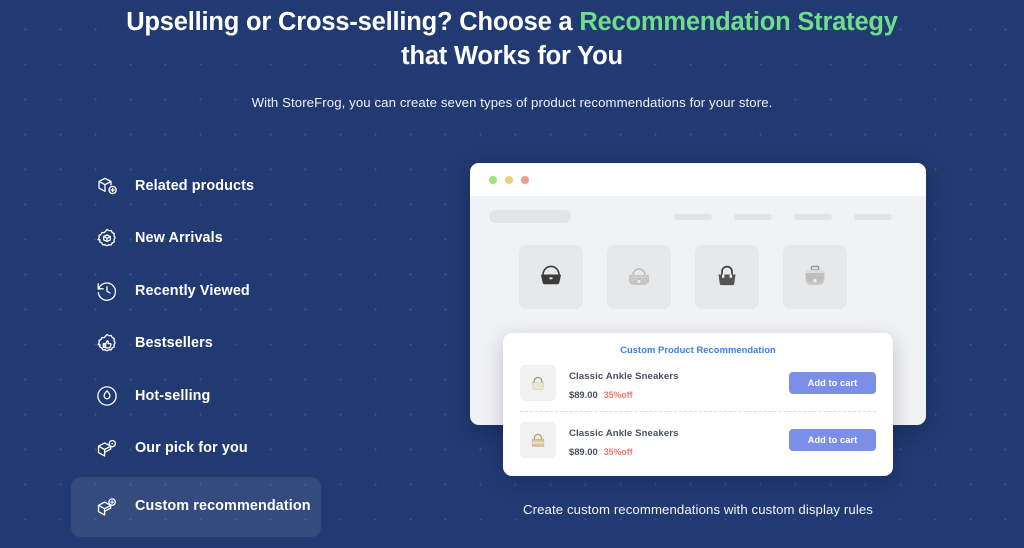 Image resolution: width=1024 pixels, height=548 pixels. I want to click on window-dot-green, so click(493, 179).